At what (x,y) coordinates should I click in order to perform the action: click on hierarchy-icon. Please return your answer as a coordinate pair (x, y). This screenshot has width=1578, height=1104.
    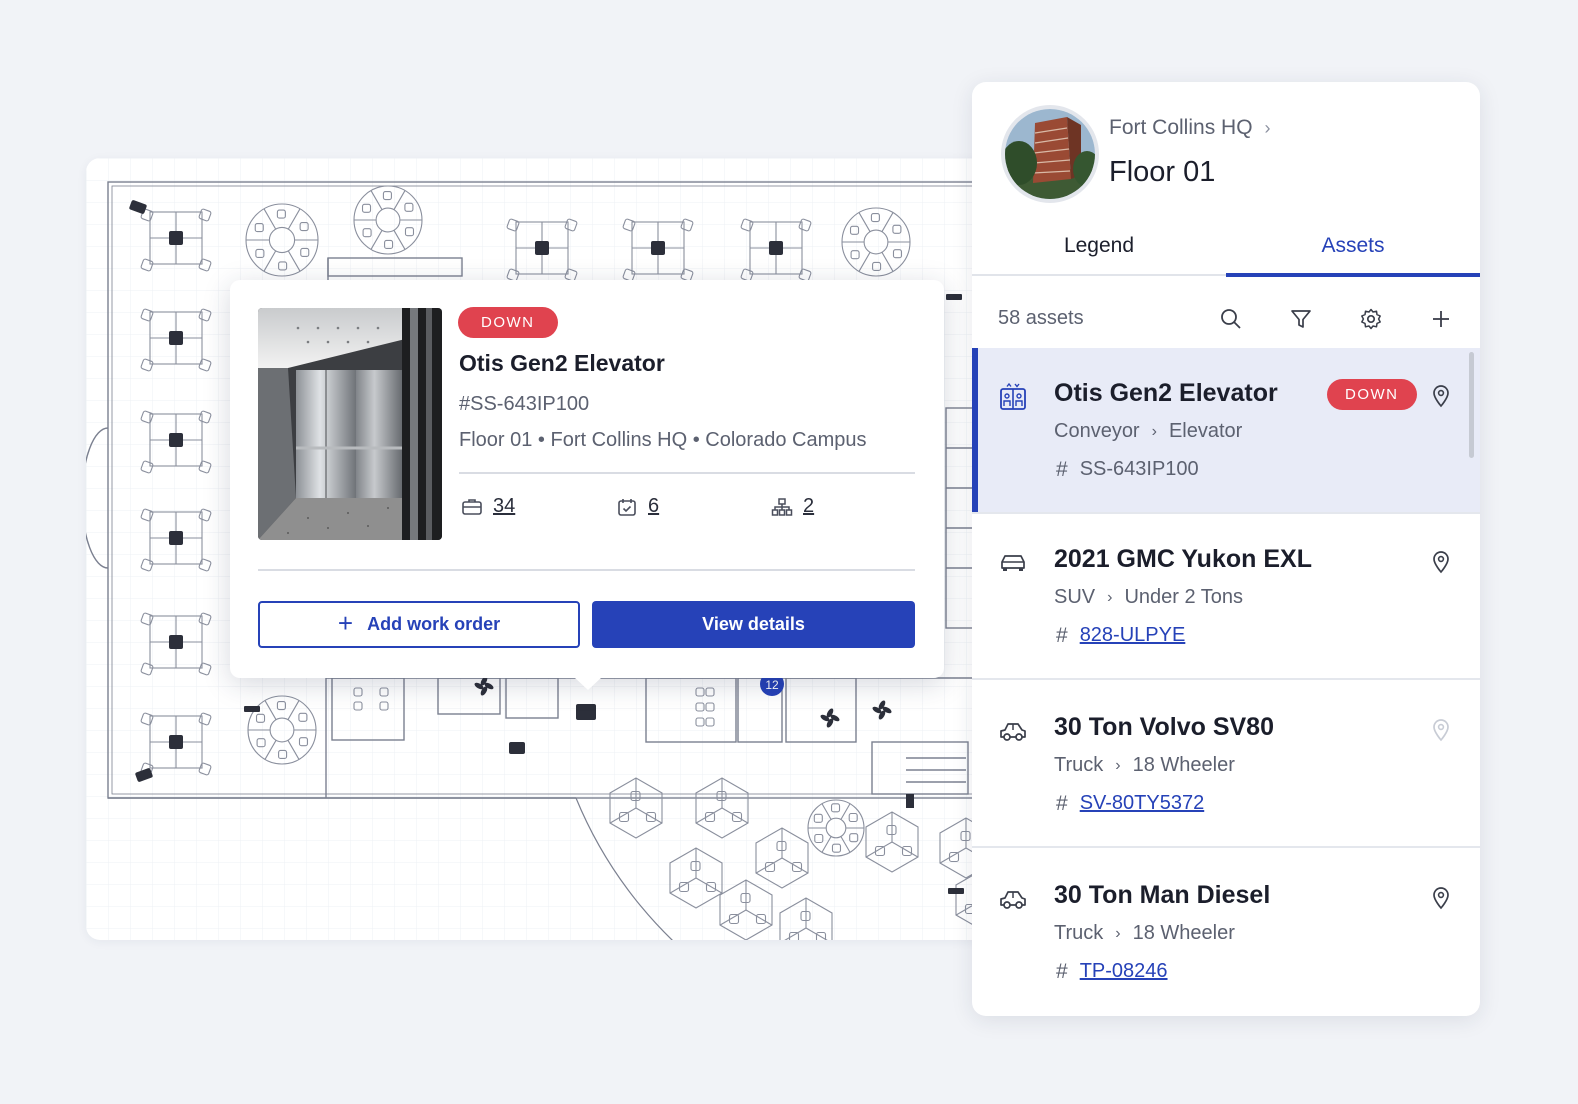
    Looking at the image, I should click on (782, 506).